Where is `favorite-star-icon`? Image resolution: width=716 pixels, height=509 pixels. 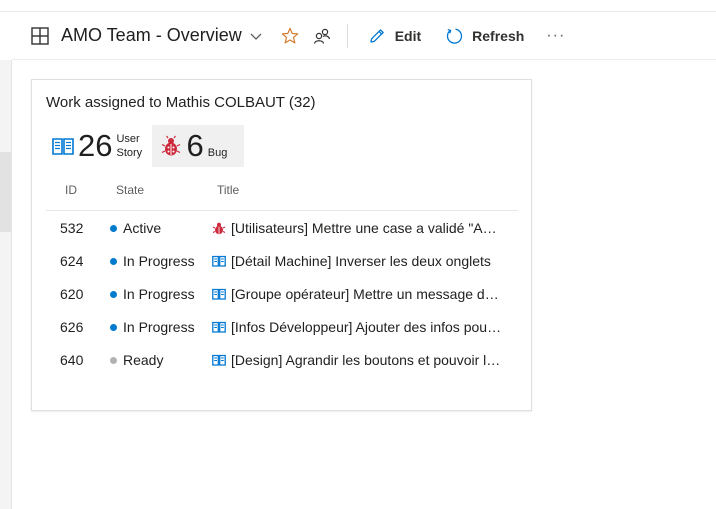
favorite-star-icon is located at coordinates (290, 36).